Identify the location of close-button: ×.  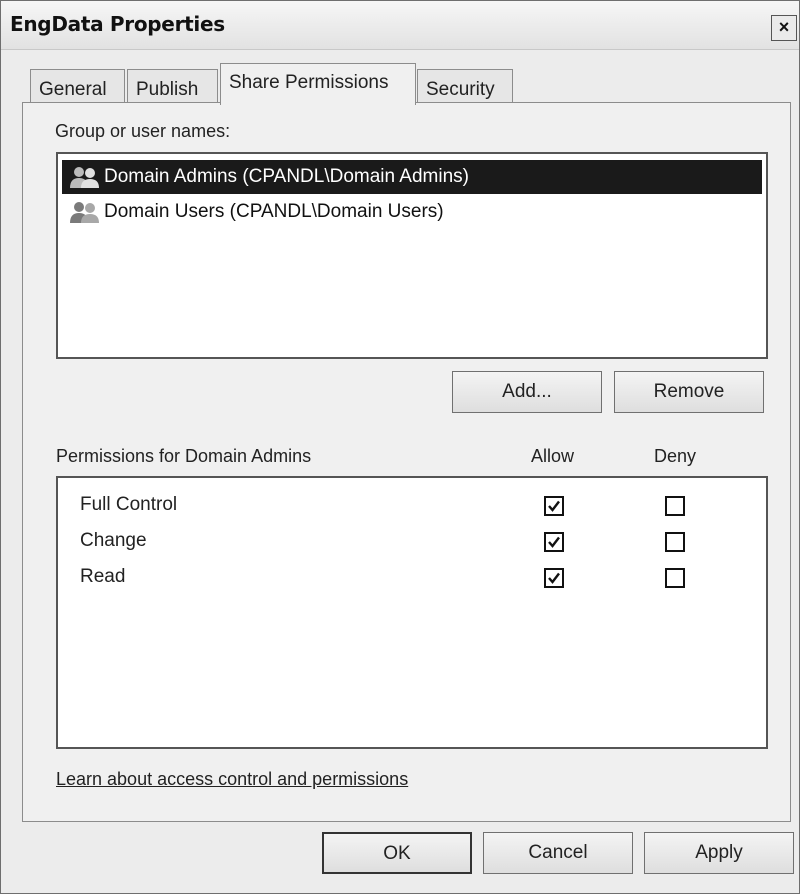
(784, 28).